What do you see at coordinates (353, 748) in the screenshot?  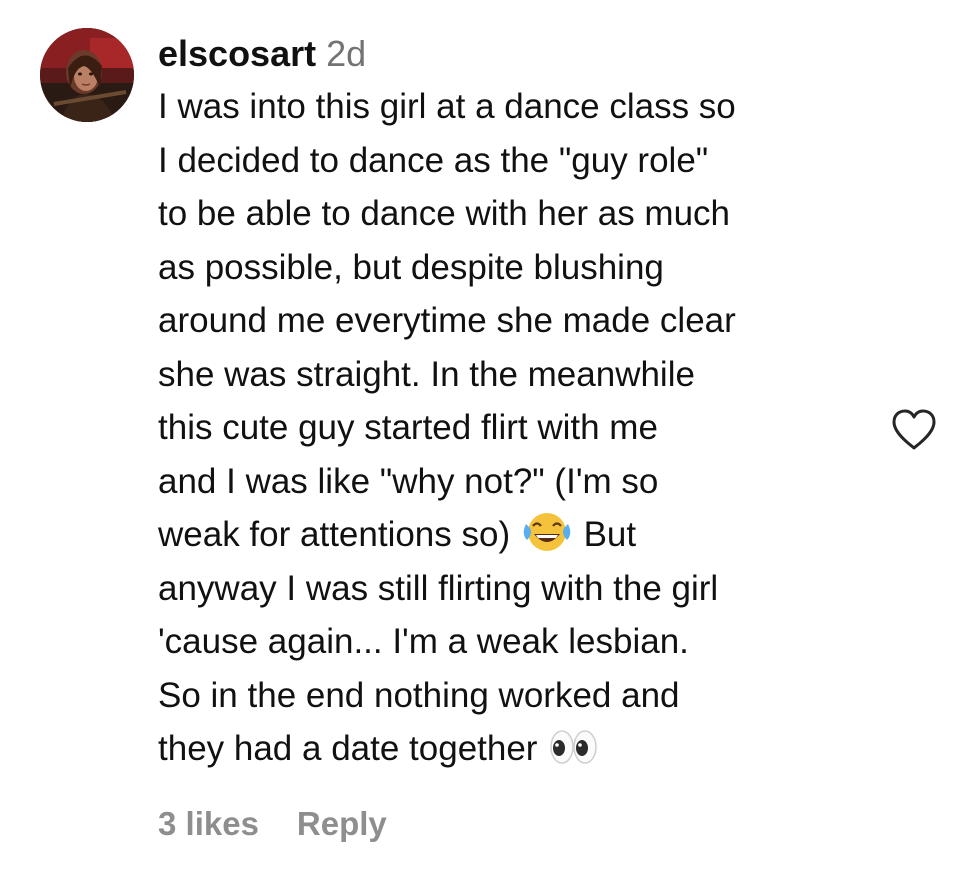 I see `comment-line-text: they had a date together` at bounding box center [353, 748].